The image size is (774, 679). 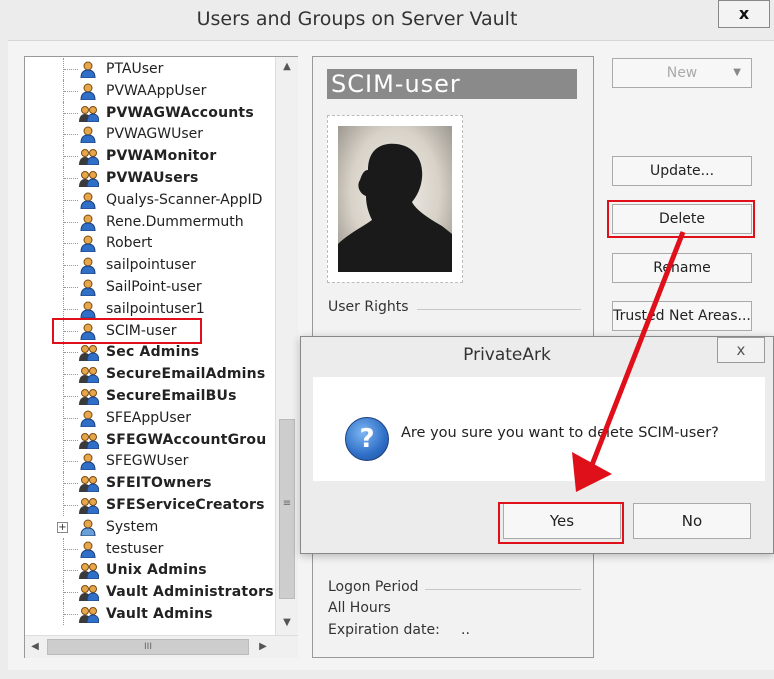 What do you see at coordinates (395, 207) in the screenshot?
I see `silhouette-icon` at bounding box center [395, 207].